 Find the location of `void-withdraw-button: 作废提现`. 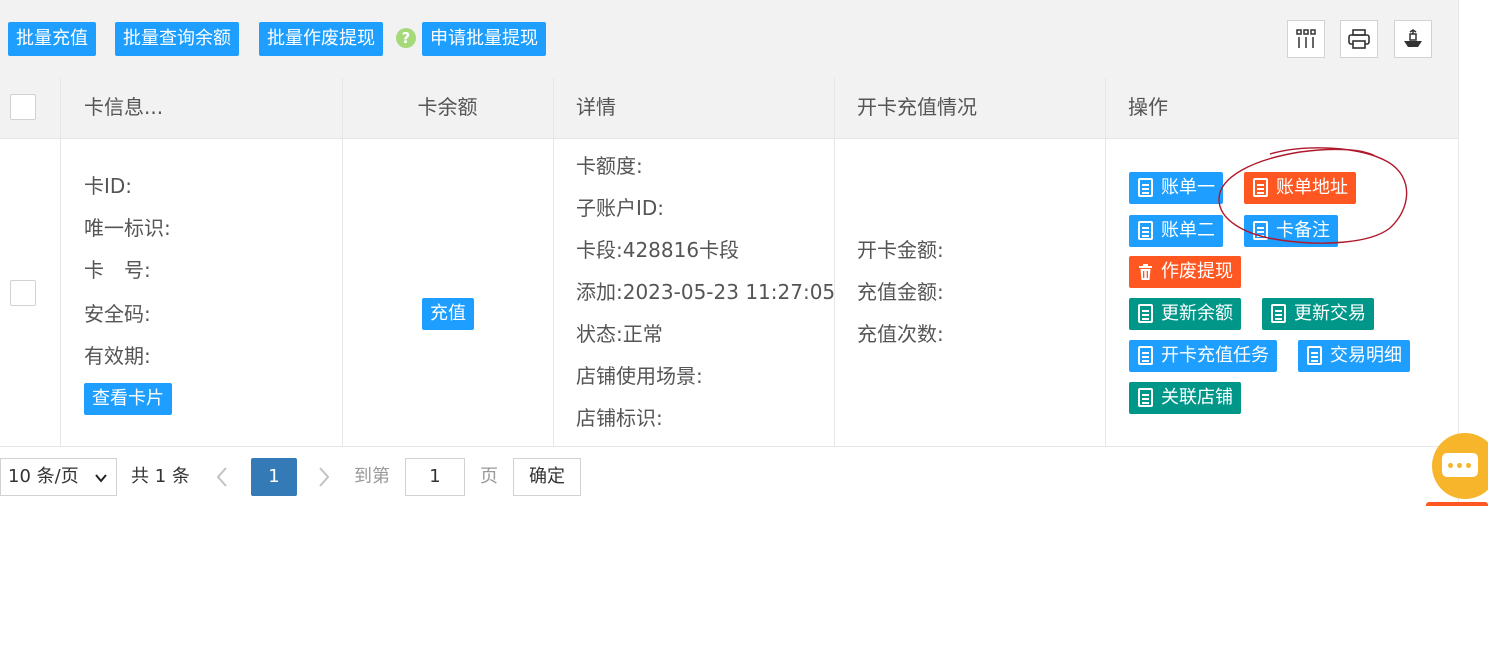

void-withdraw-button: 作废提现 is located at coordinates (1185, 272).